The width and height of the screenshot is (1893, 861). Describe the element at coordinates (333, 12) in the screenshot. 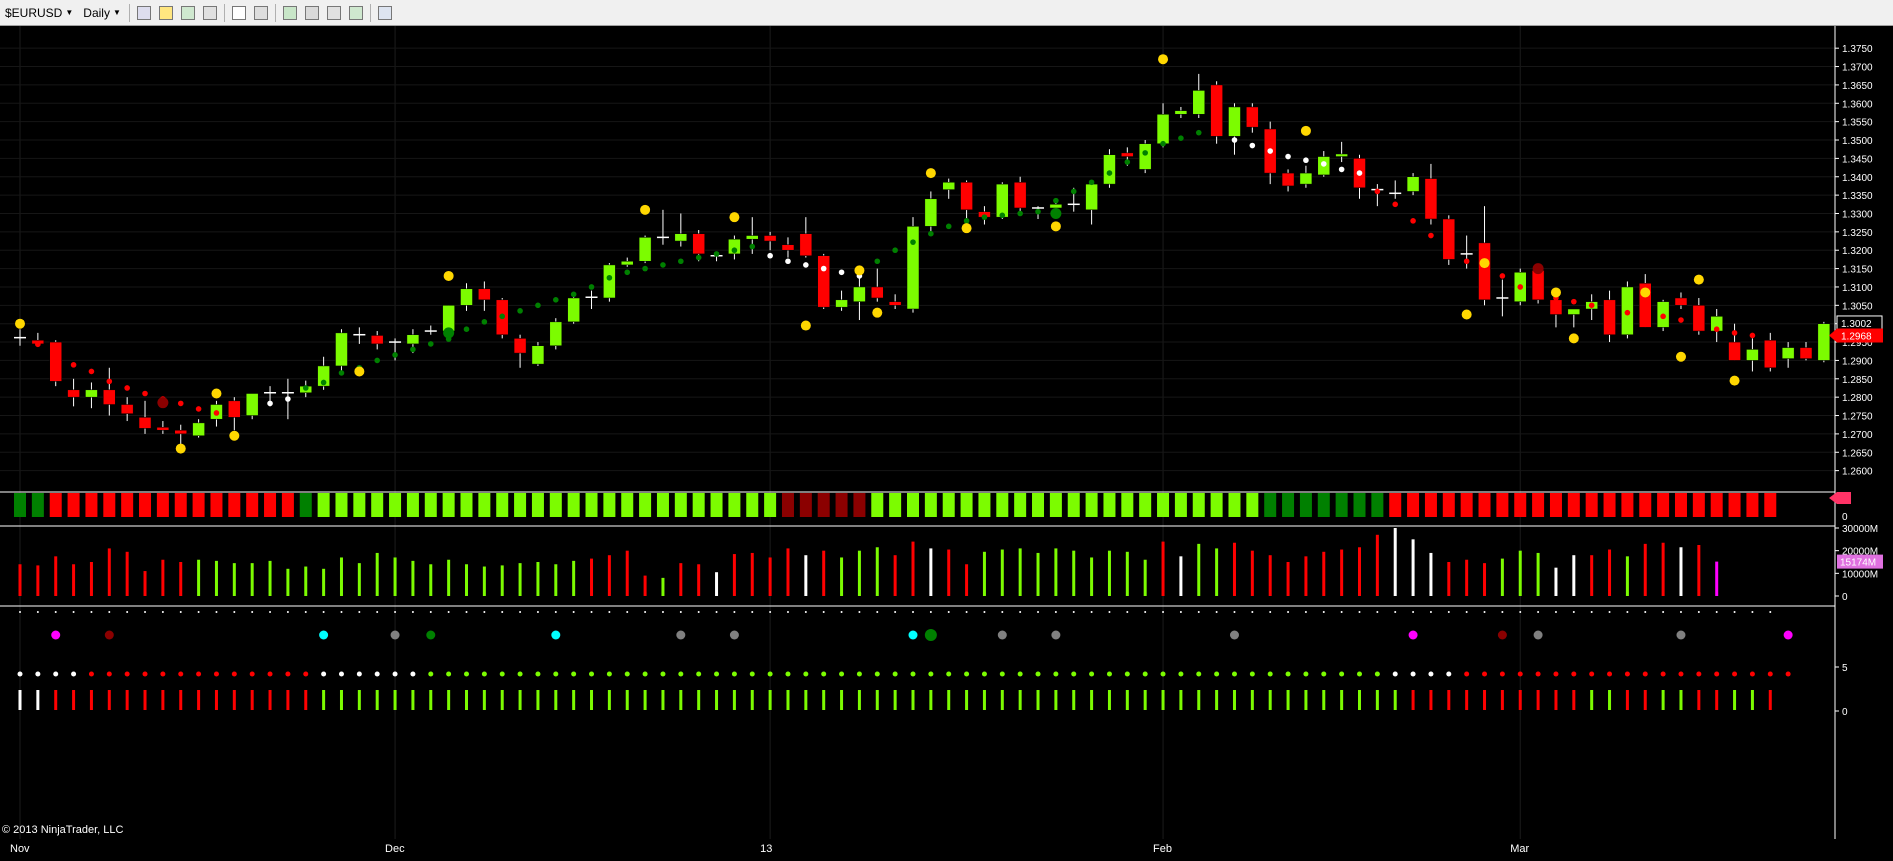

I see `properties-icon` at that location.